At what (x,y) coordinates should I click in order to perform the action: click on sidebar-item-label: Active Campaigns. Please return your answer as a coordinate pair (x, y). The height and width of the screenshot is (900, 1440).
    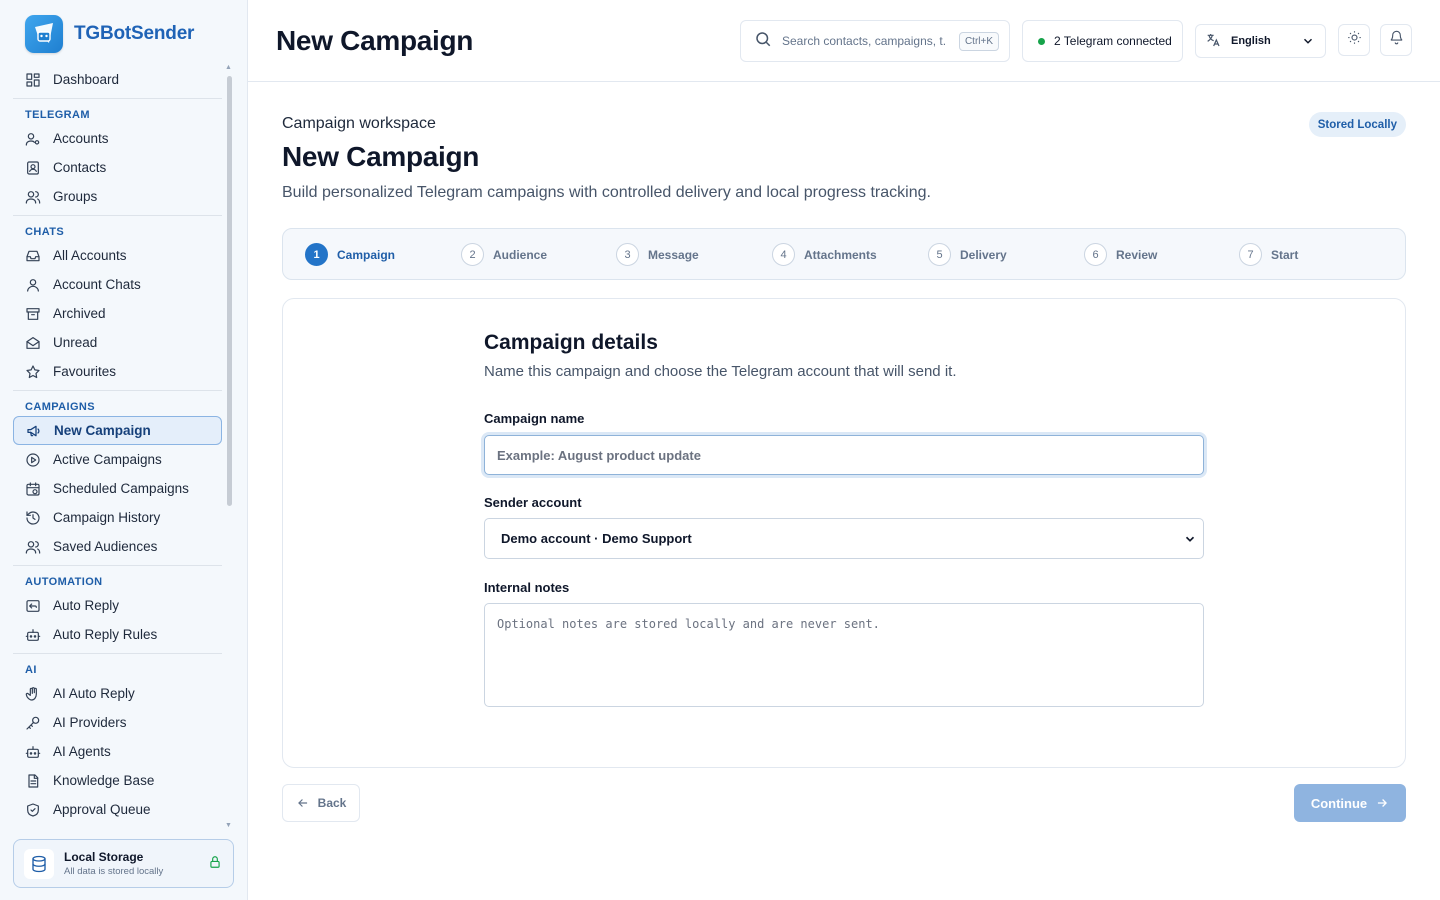
    Looking at the image, I should click on (107, 459).